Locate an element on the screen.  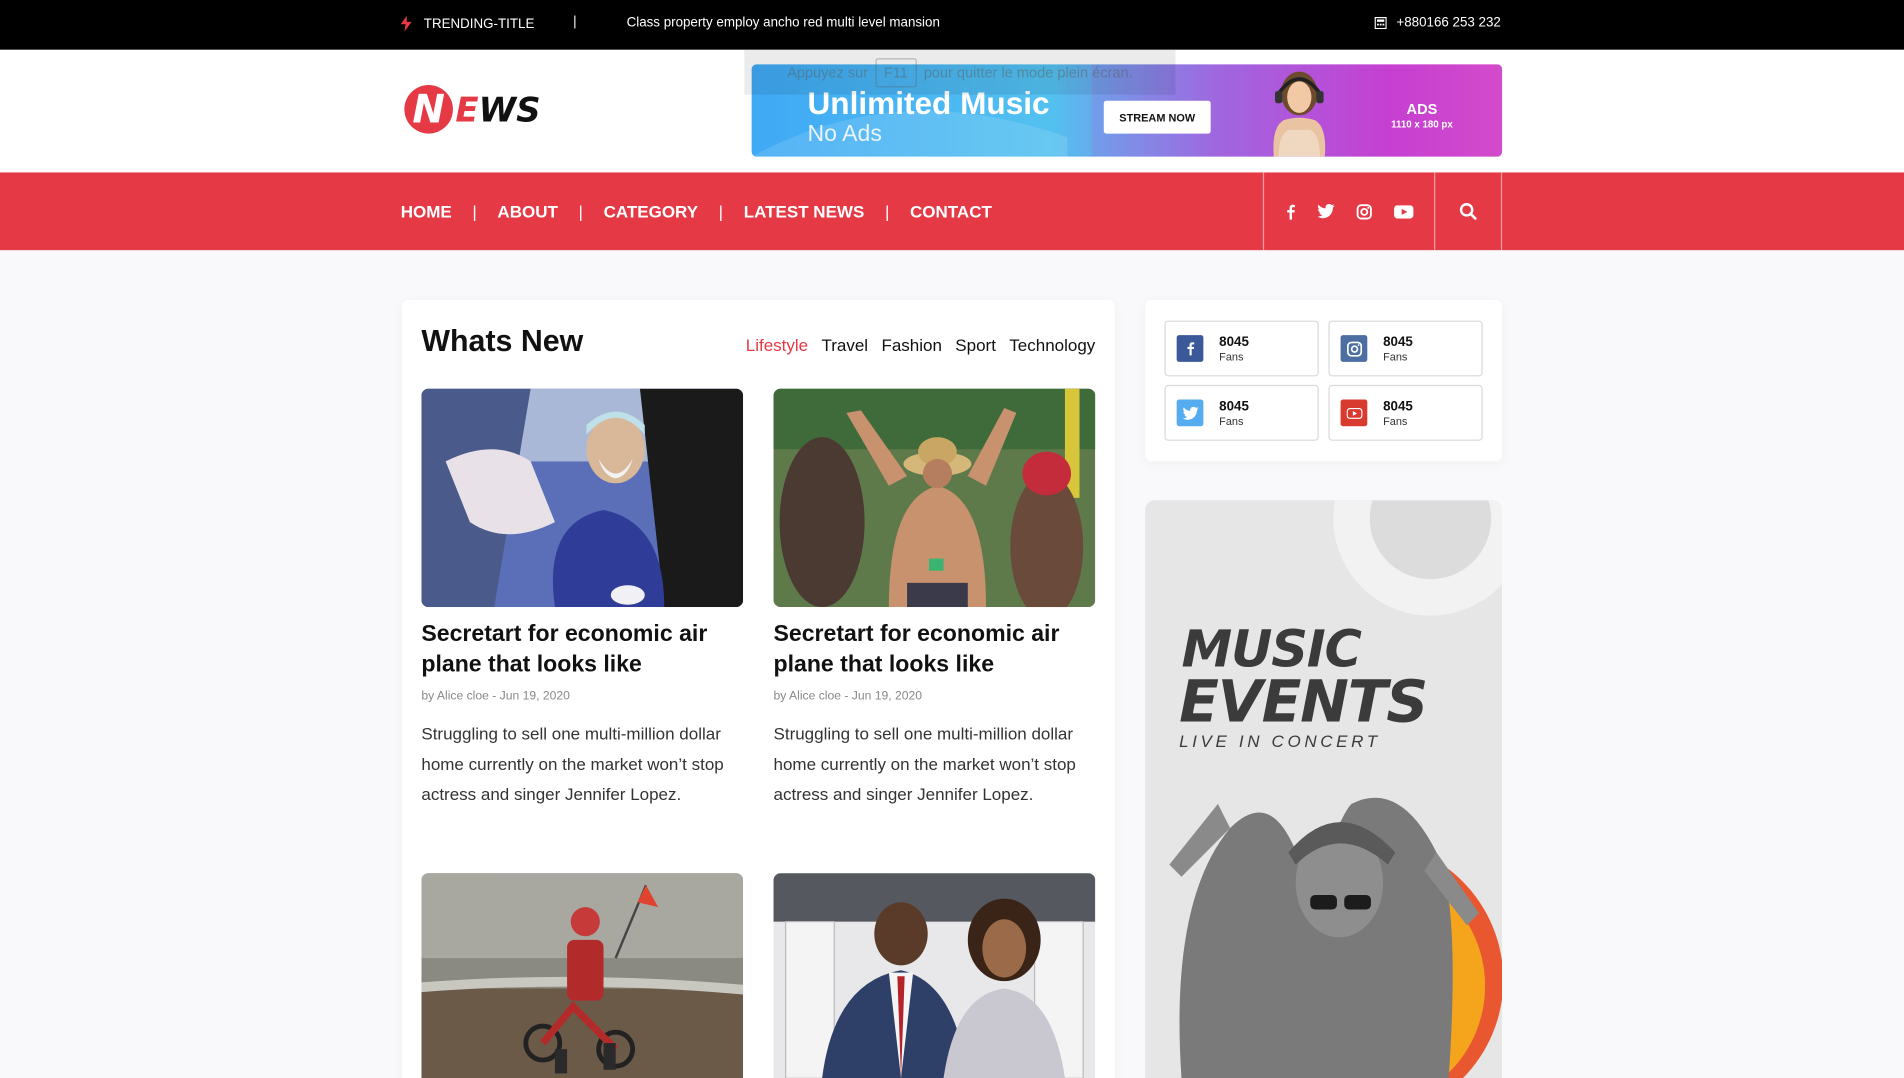
logo-wordmark: EWS is located at coordinates (498, 109).